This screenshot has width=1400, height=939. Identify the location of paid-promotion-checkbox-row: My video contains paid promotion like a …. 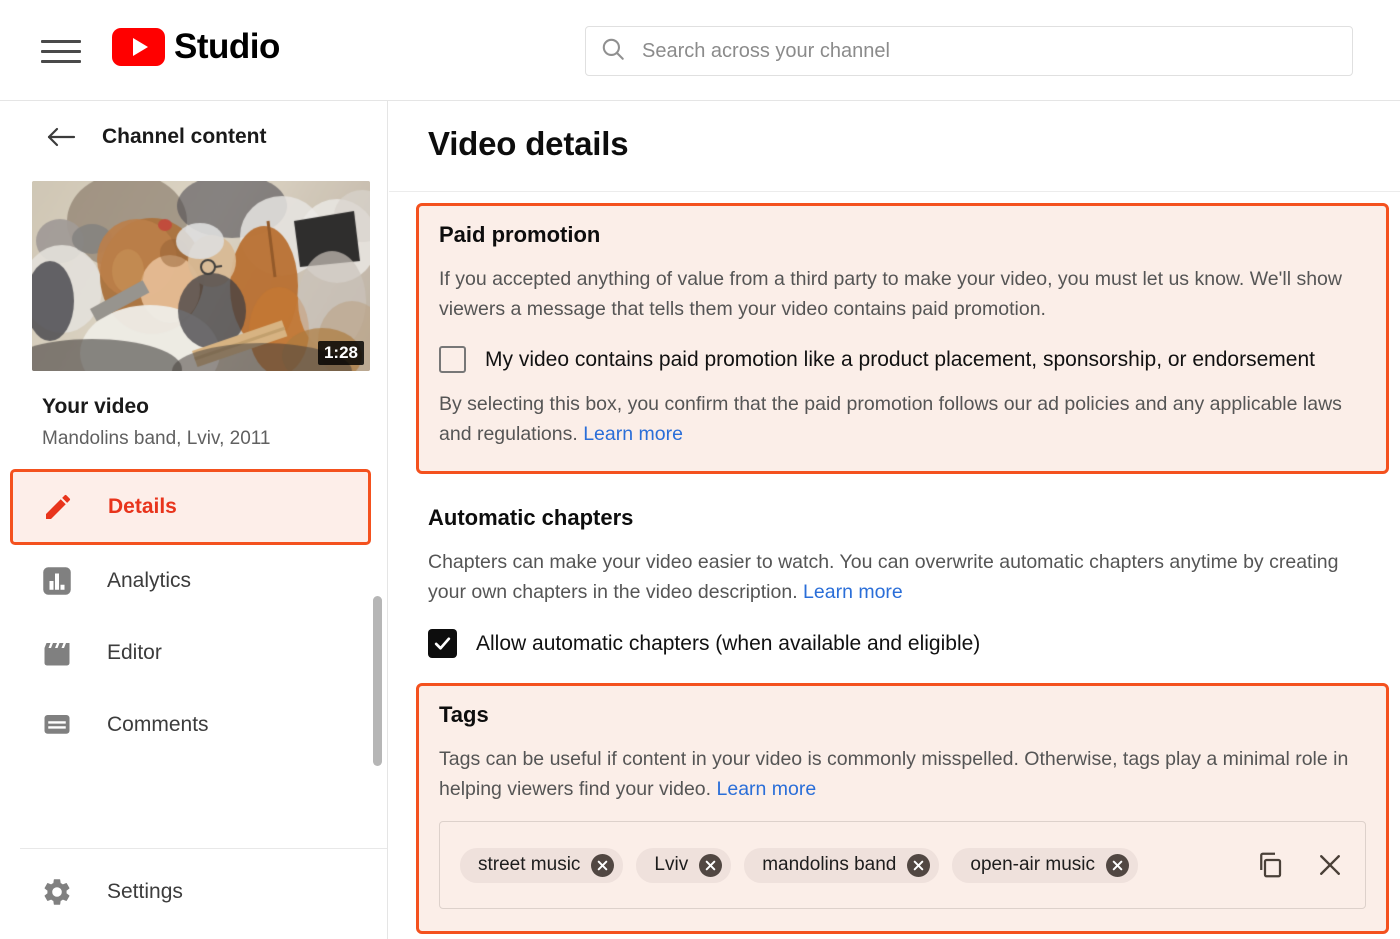
(902, 359).